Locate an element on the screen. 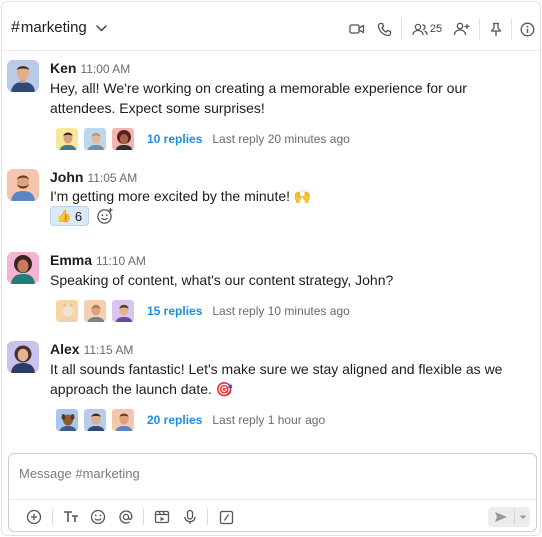 The image size is (542, 537). reaction-count: 6 is located at coordinates (78, 216).